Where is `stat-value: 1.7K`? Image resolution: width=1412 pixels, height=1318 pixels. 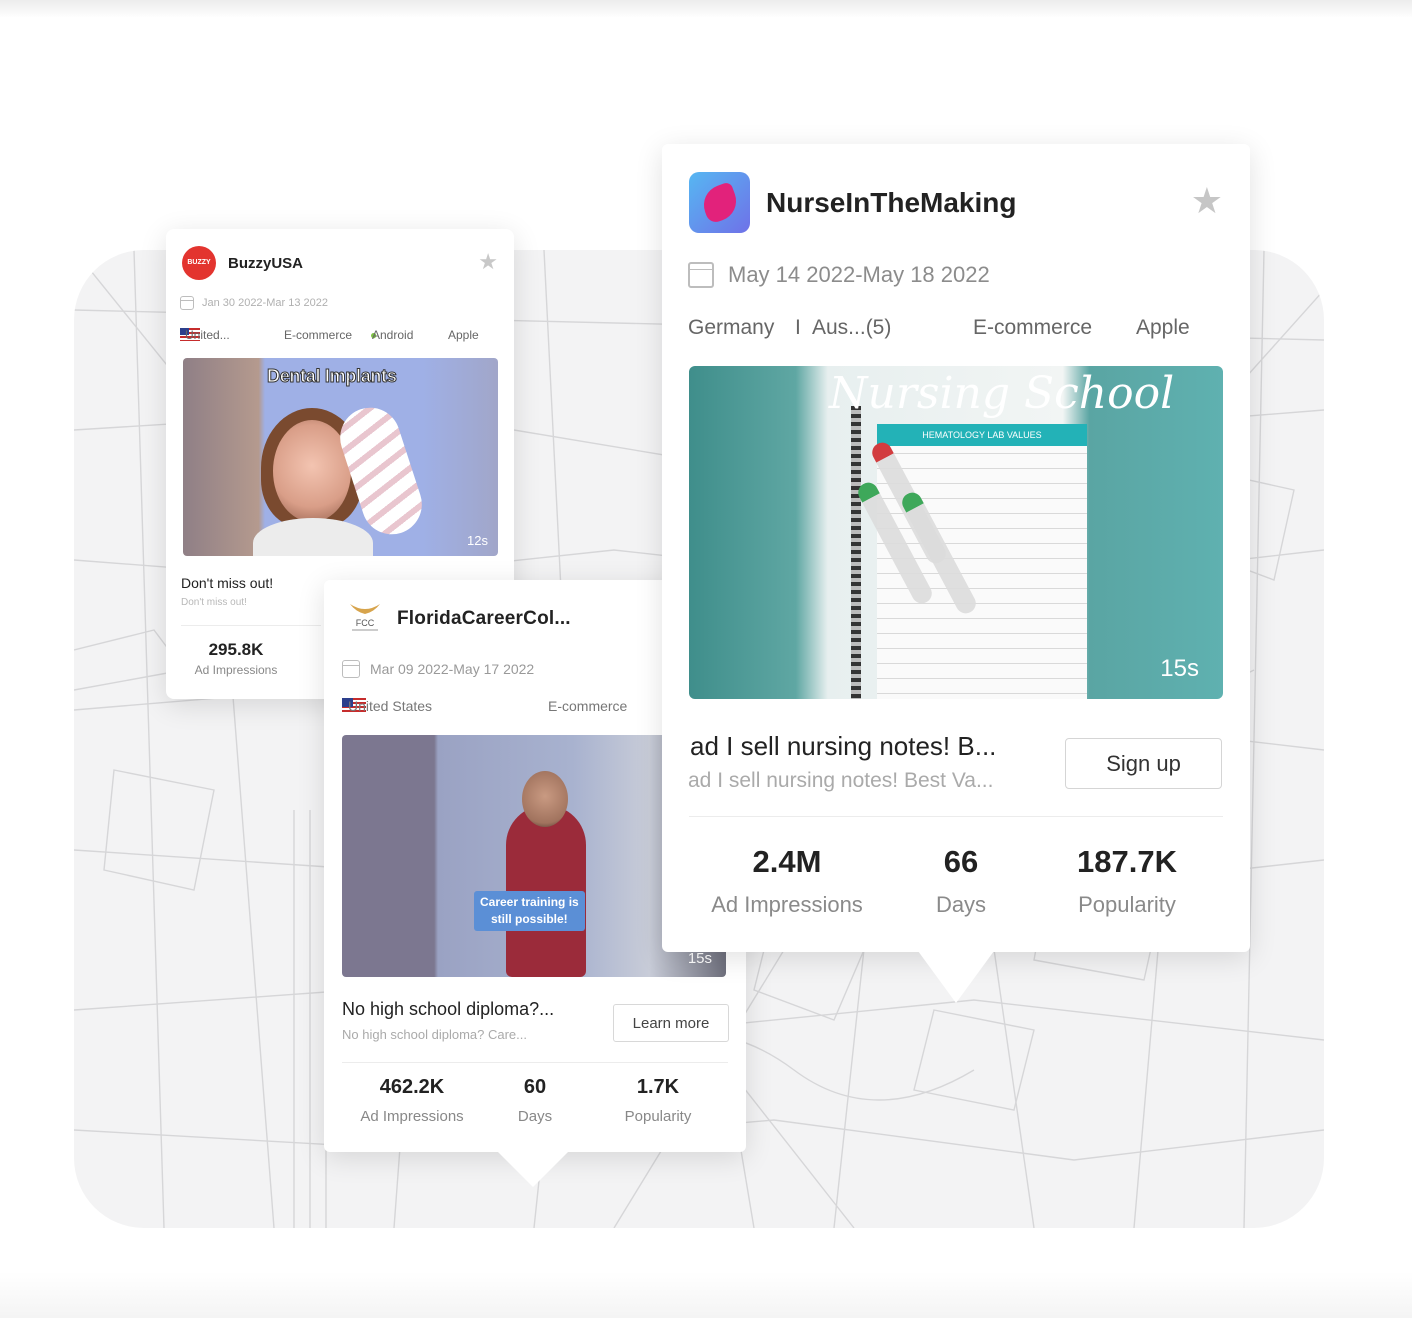
stat-value: 1.7K is located at coordinates (658, 1087).